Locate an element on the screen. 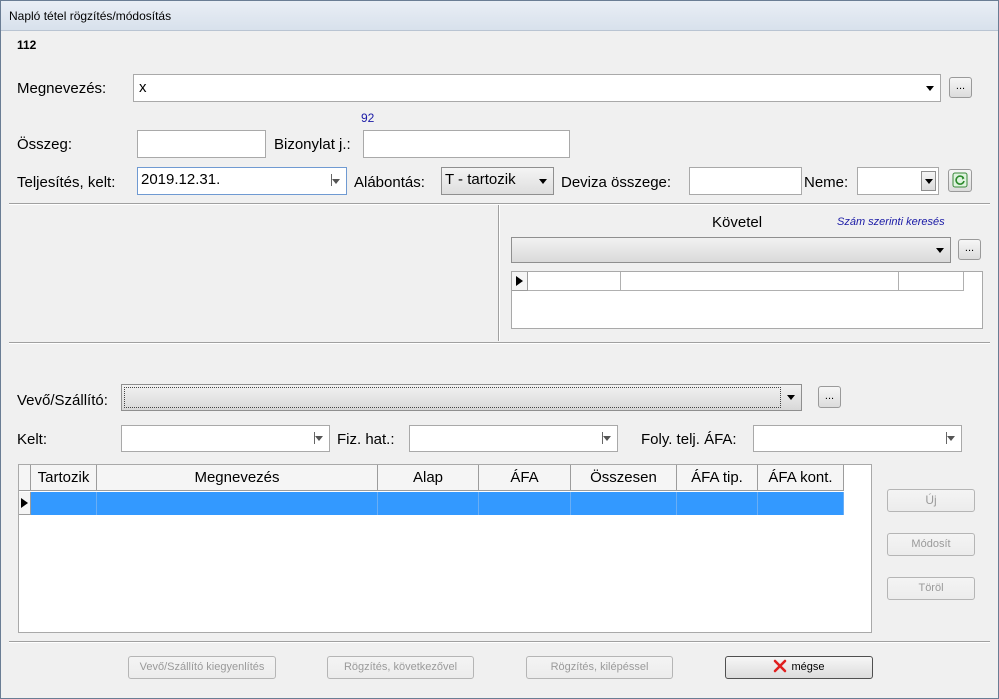 The height and width of the screenshot is (699, 999). vevo-select is located at coordinates (461, 397).